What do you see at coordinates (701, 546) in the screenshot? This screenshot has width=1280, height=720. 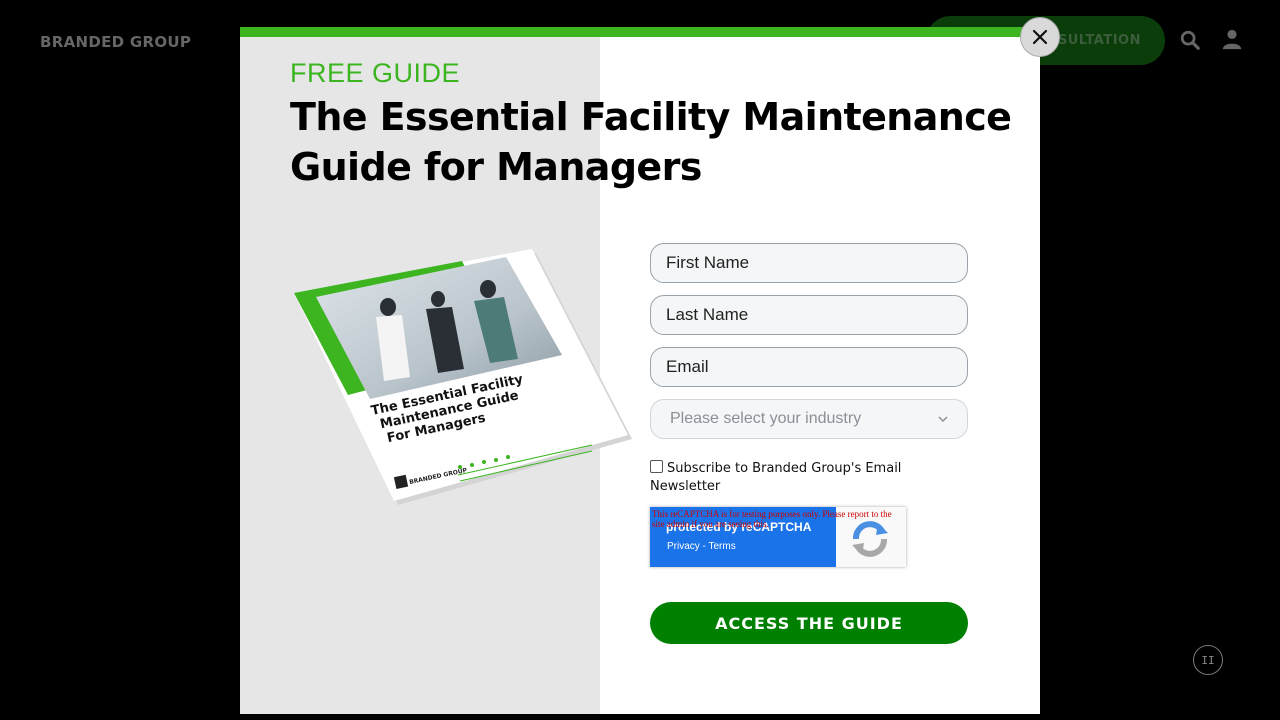 I see `recaptcha-terms-link: Privacy - Terms` at bounding box center [701, 546].